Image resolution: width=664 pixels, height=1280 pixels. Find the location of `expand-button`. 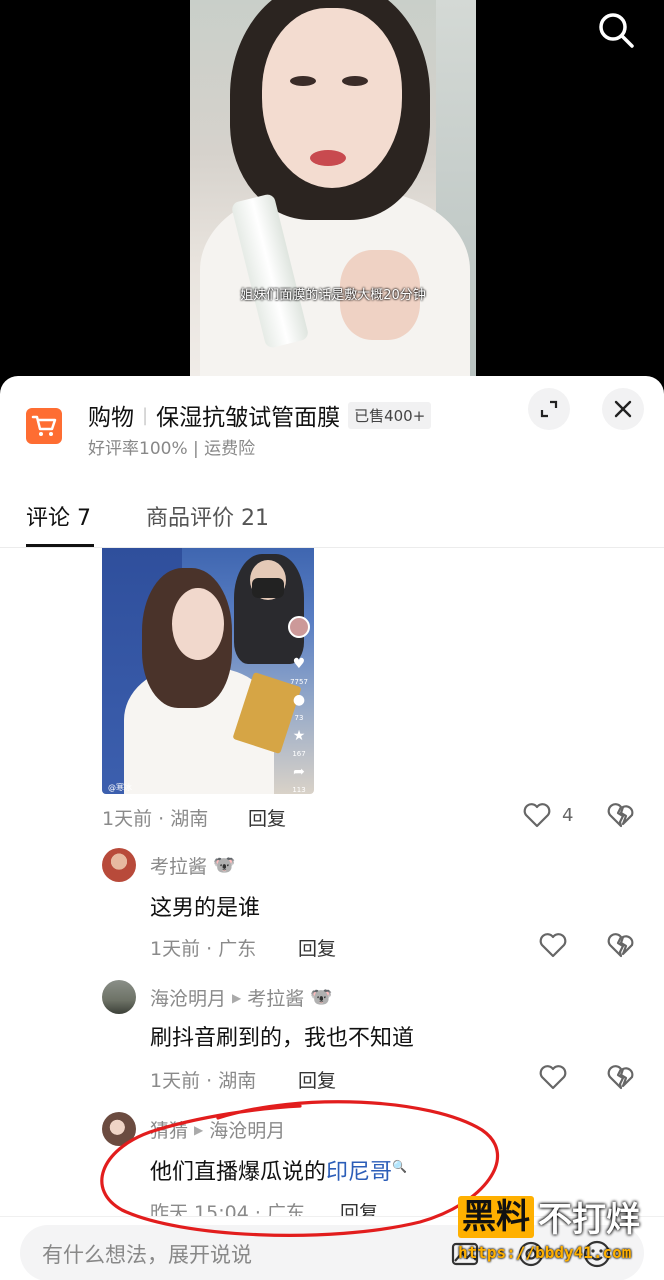

expand-button is located at coordinates (549, 409).